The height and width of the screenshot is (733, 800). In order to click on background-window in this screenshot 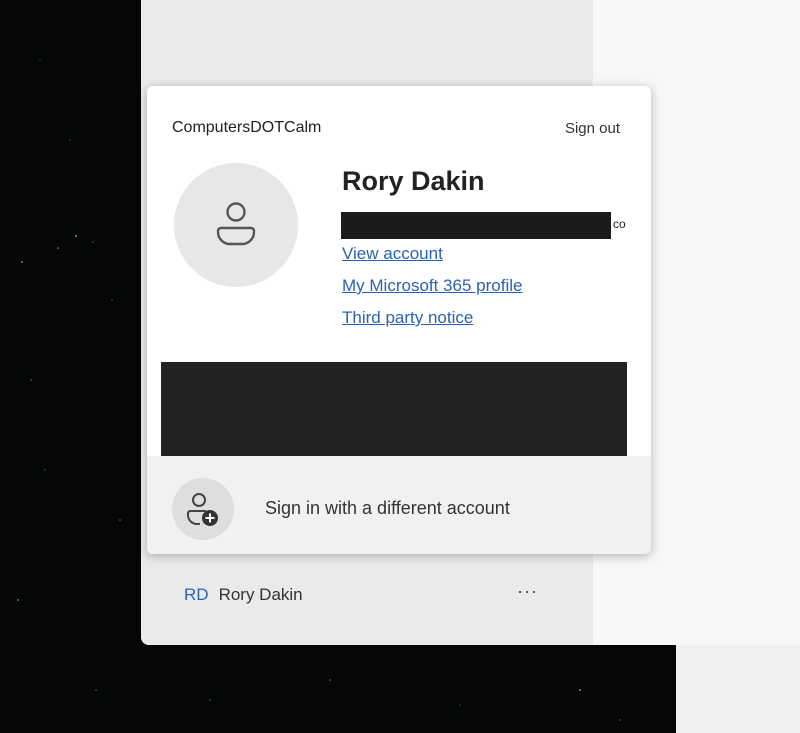, I will do `click(738, 689)`.